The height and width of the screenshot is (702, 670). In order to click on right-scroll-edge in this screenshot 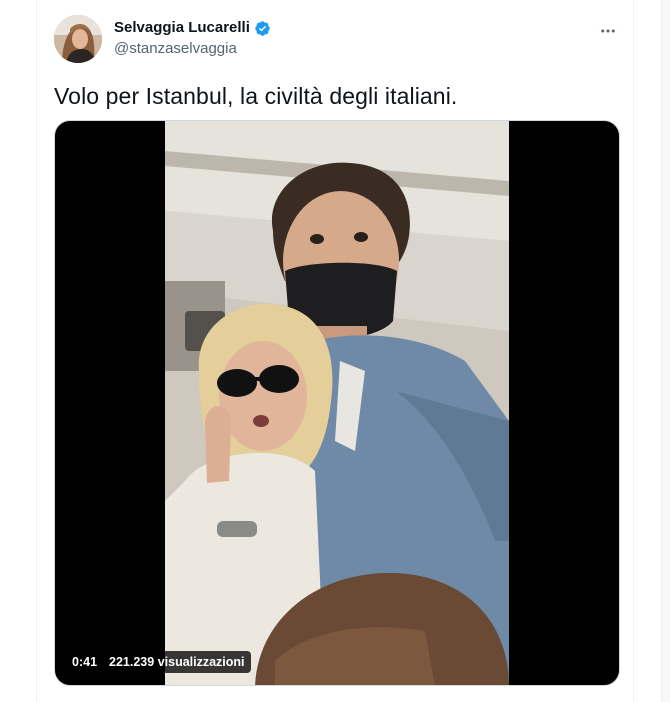, I will do `click(665, 351)`.